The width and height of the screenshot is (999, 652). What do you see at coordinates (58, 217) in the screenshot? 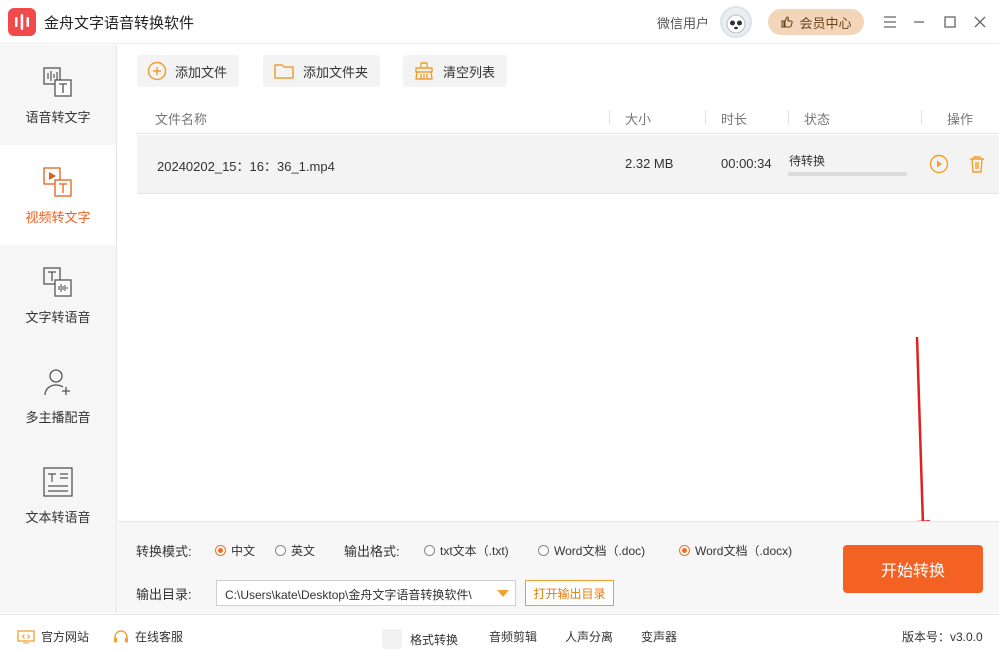
I see `sidebar-item-label: 视频转文字` at bounding box center [58, 217].